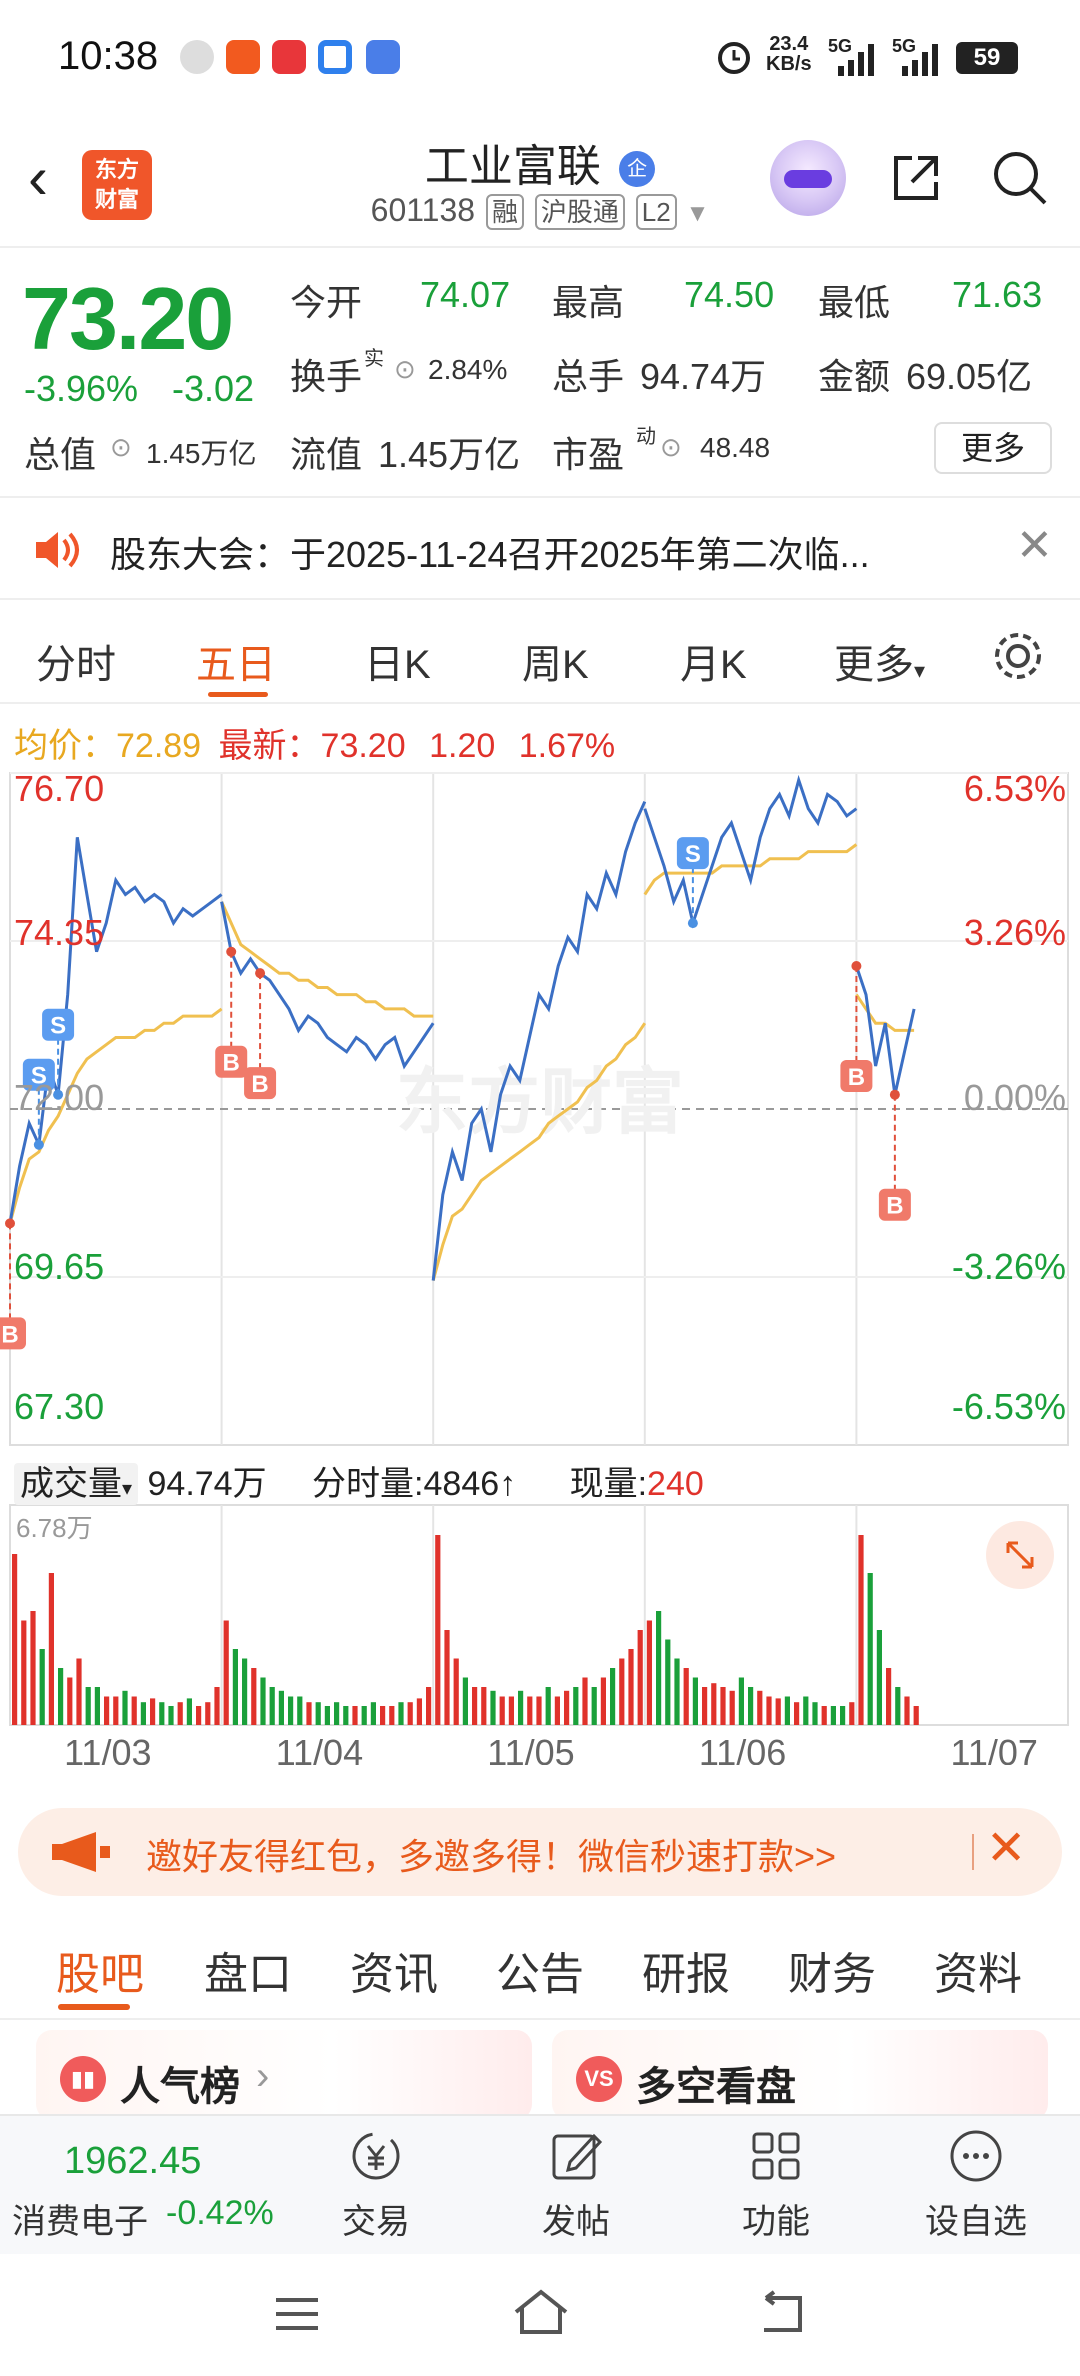 This screenshot has height=2376, width=1080. I want to click on bull-bear-card: VS 多空看盘, so click(800, 2075).